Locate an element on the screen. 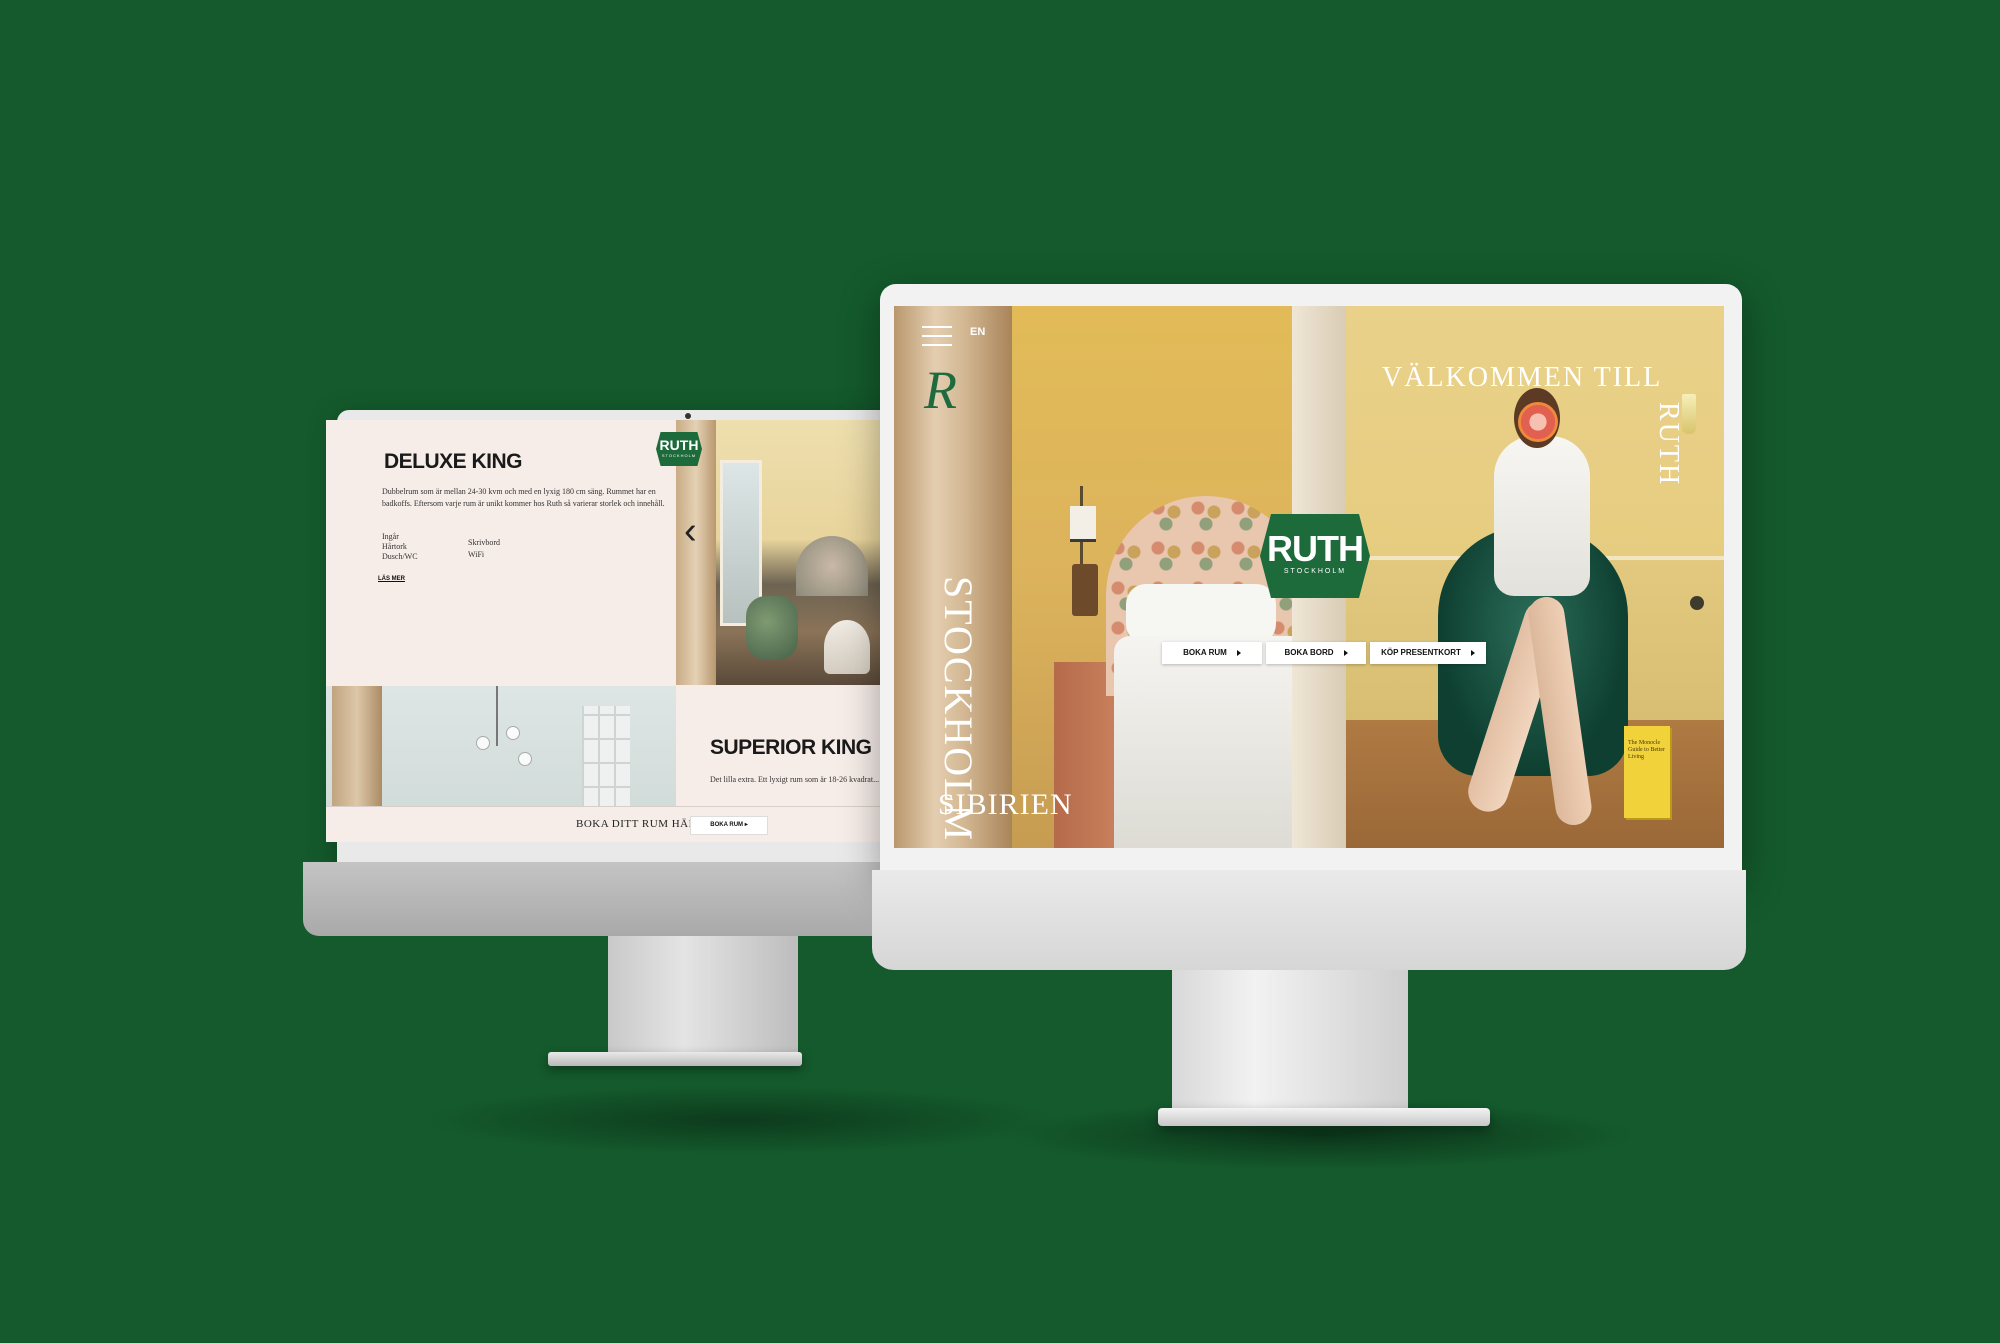  headboard is located at coordinates (832, 566).